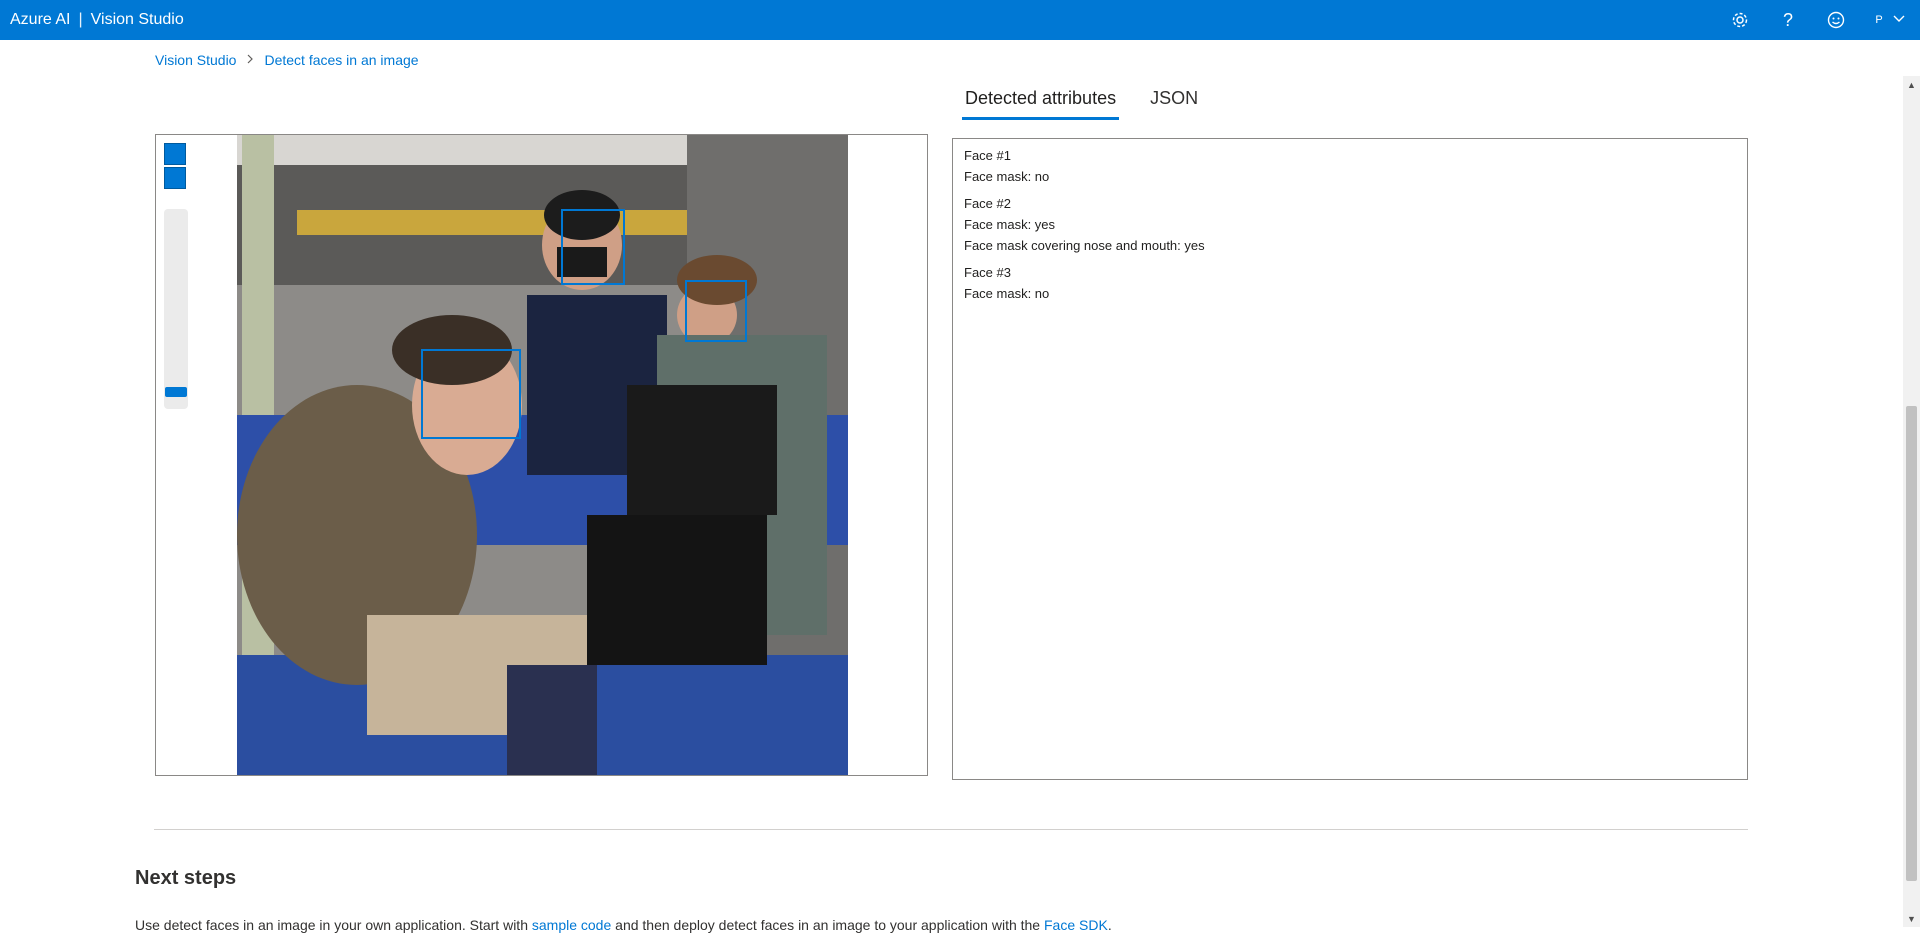 Image resolution: width=1920 pixels, height=933 pixels. Describe the element at coordinates (951, 829) in the screenshot. I see `section-divider` at that location.